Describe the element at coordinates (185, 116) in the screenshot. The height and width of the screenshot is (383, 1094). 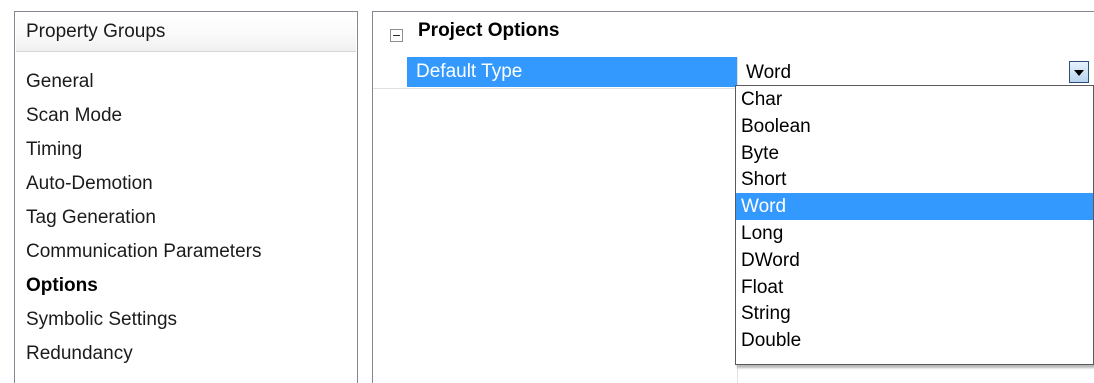
I see `property-group-scan-mode: Scan Mode` at that location.